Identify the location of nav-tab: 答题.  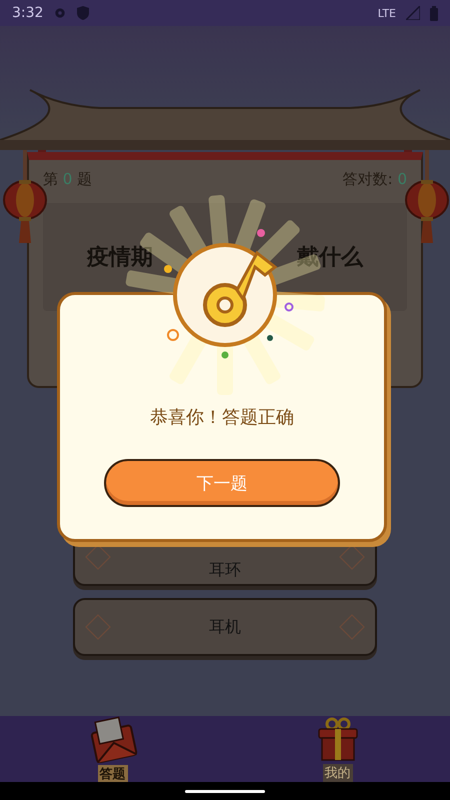
(113, 749).